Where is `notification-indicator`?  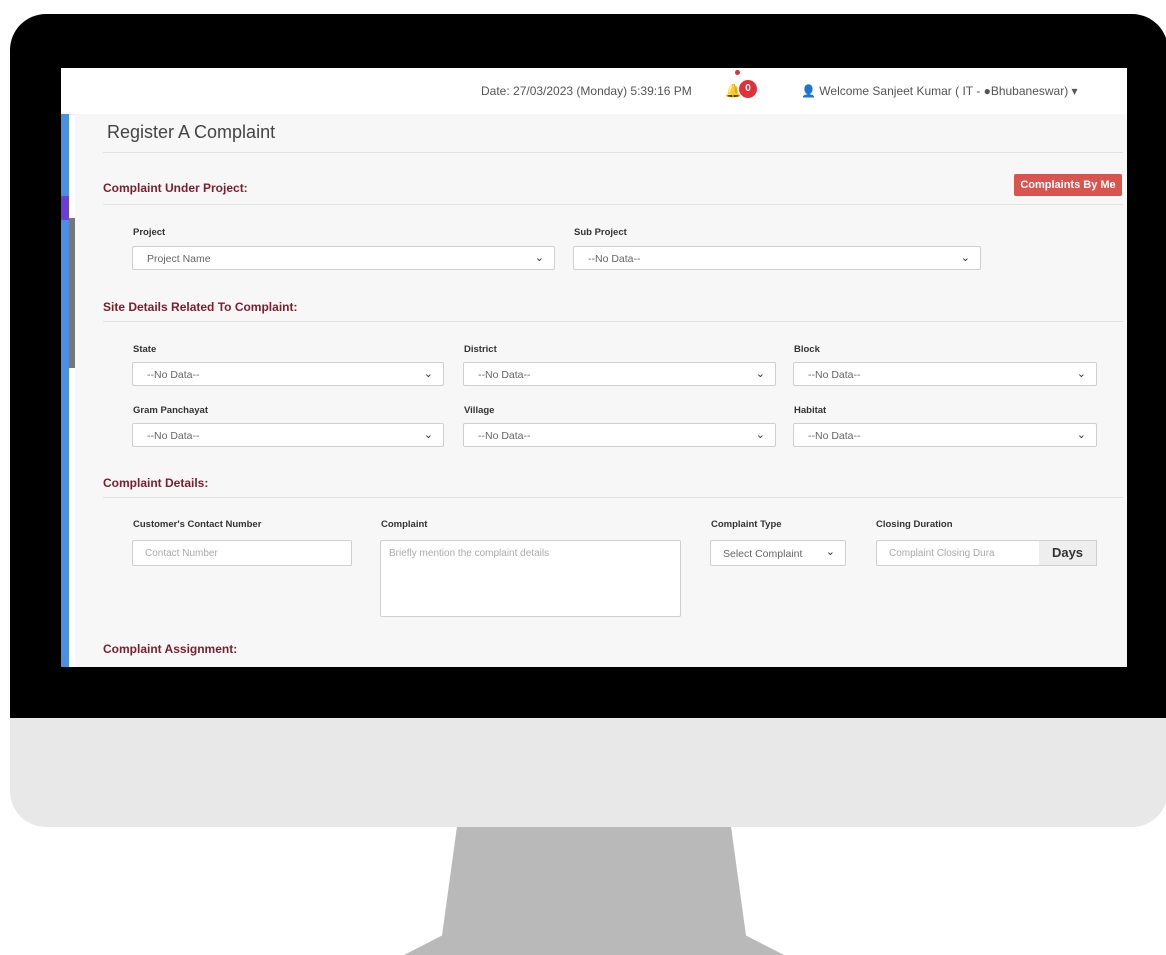 notification-indicator is located at coordinates (737, 72).